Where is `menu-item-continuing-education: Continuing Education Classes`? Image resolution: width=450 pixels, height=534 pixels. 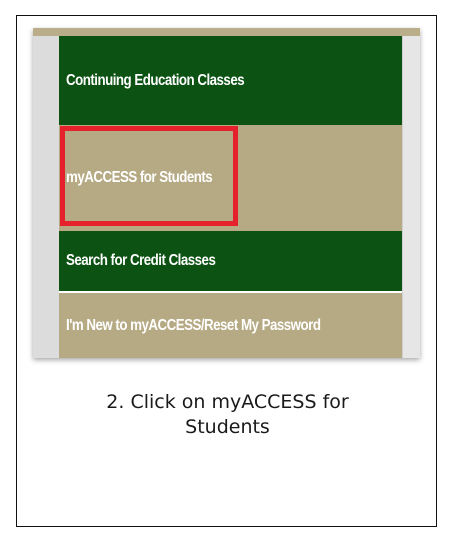 menu-item-continuing-education: Continuing Education Classes is located at coordinates (231, 80).